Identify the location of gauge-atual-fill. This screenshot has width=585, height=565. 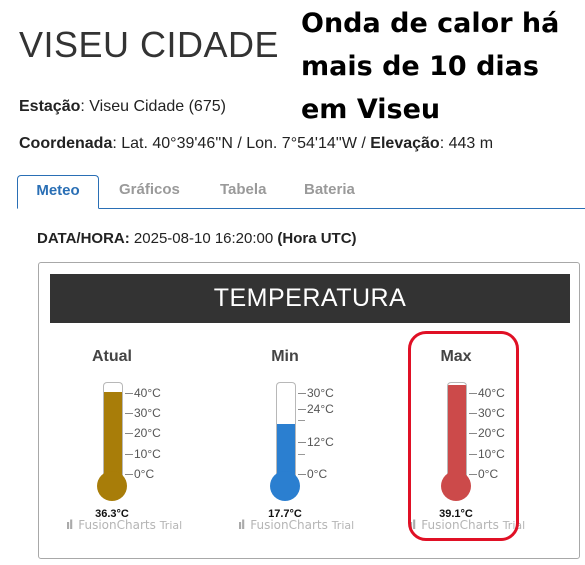
(113, 437).